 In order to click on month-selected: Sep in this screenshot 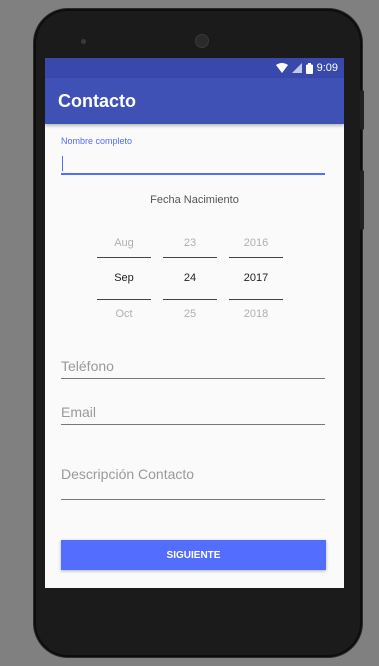, I will do `click(124, 278)`.